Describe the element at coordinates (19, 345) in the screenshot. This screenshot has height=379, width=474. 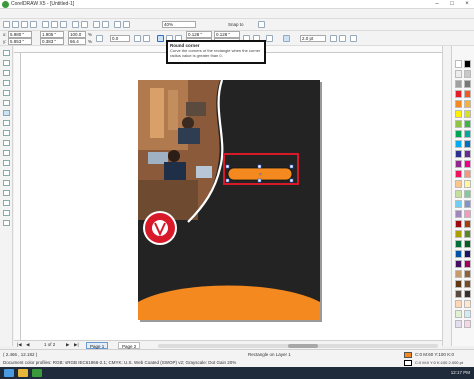
I see `first-page-button: |◀` at that location.